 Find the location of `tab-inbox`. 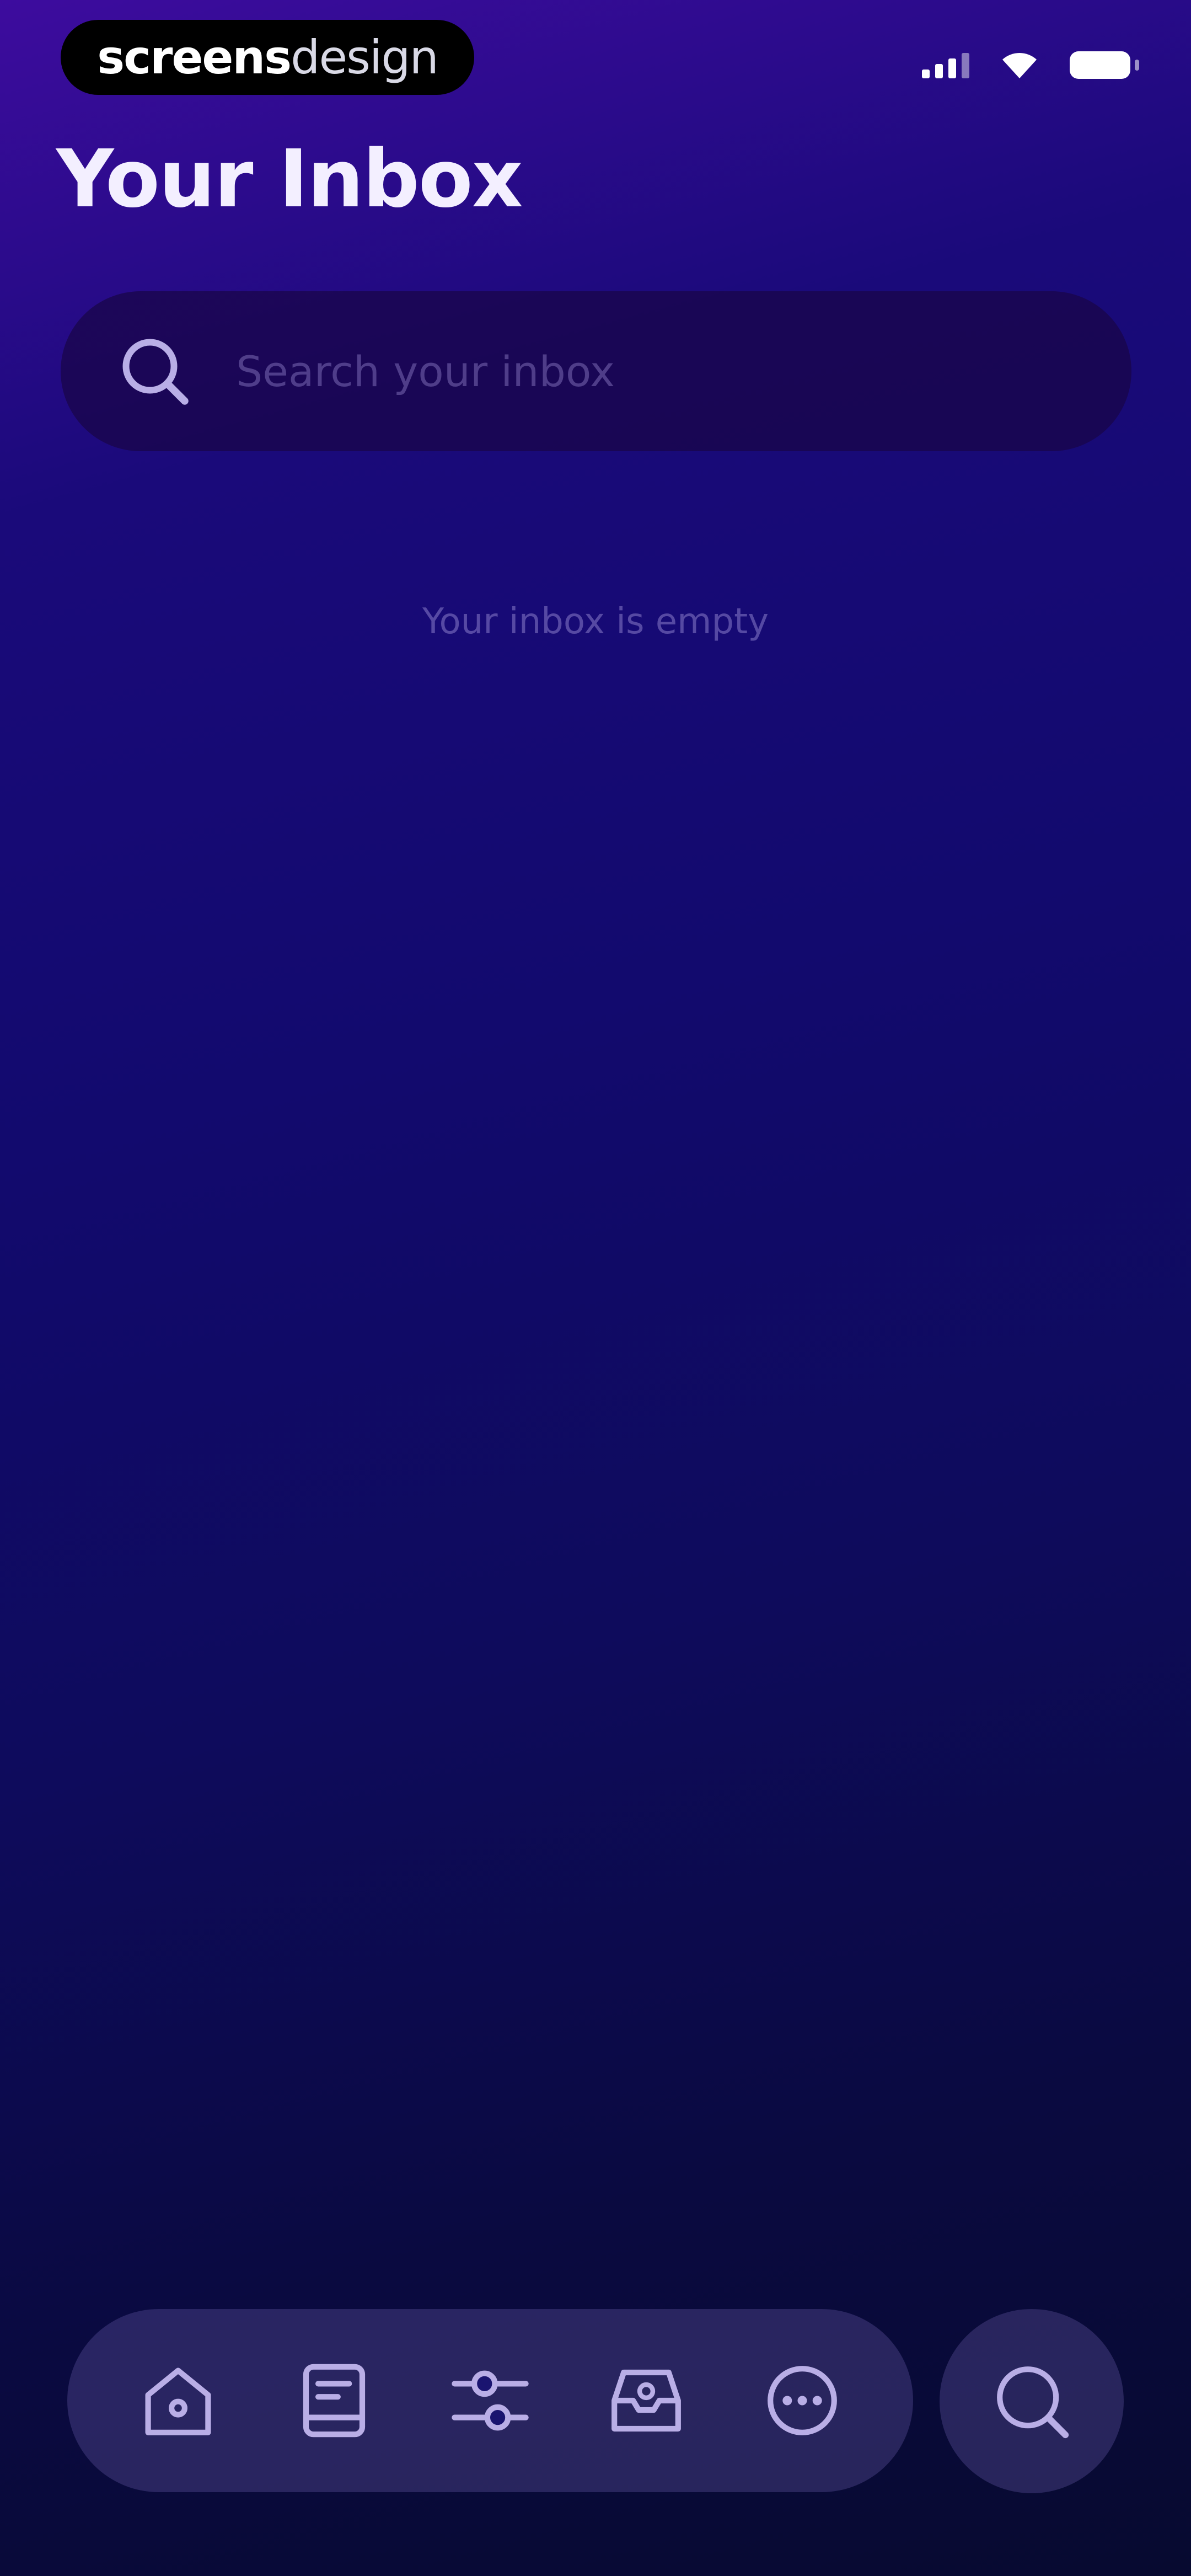

tab-inbox is located at coordinates (646, 2400).